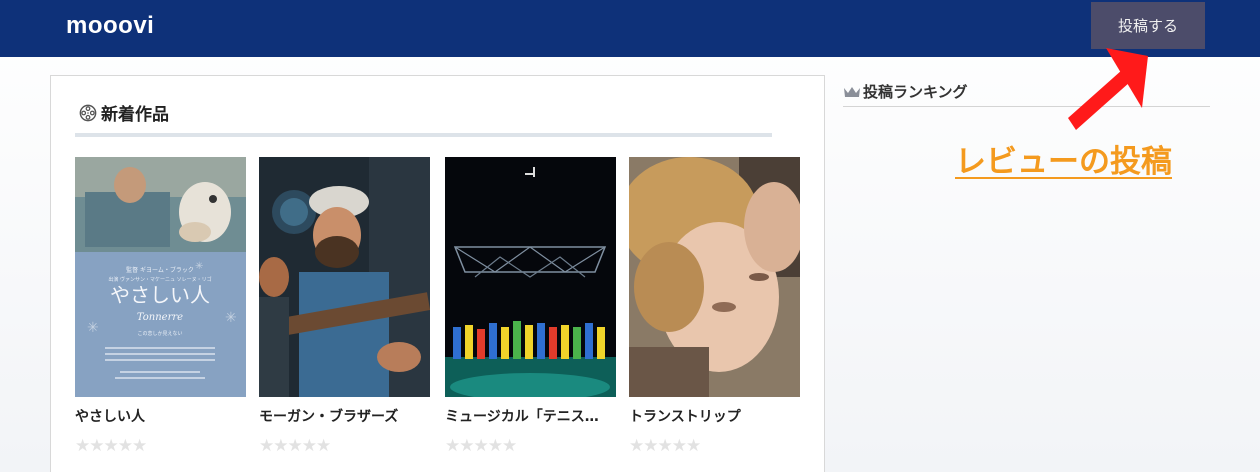  Describe the element at coordinates (423, 135) in the screenshot. I see `section-divider` at that location.